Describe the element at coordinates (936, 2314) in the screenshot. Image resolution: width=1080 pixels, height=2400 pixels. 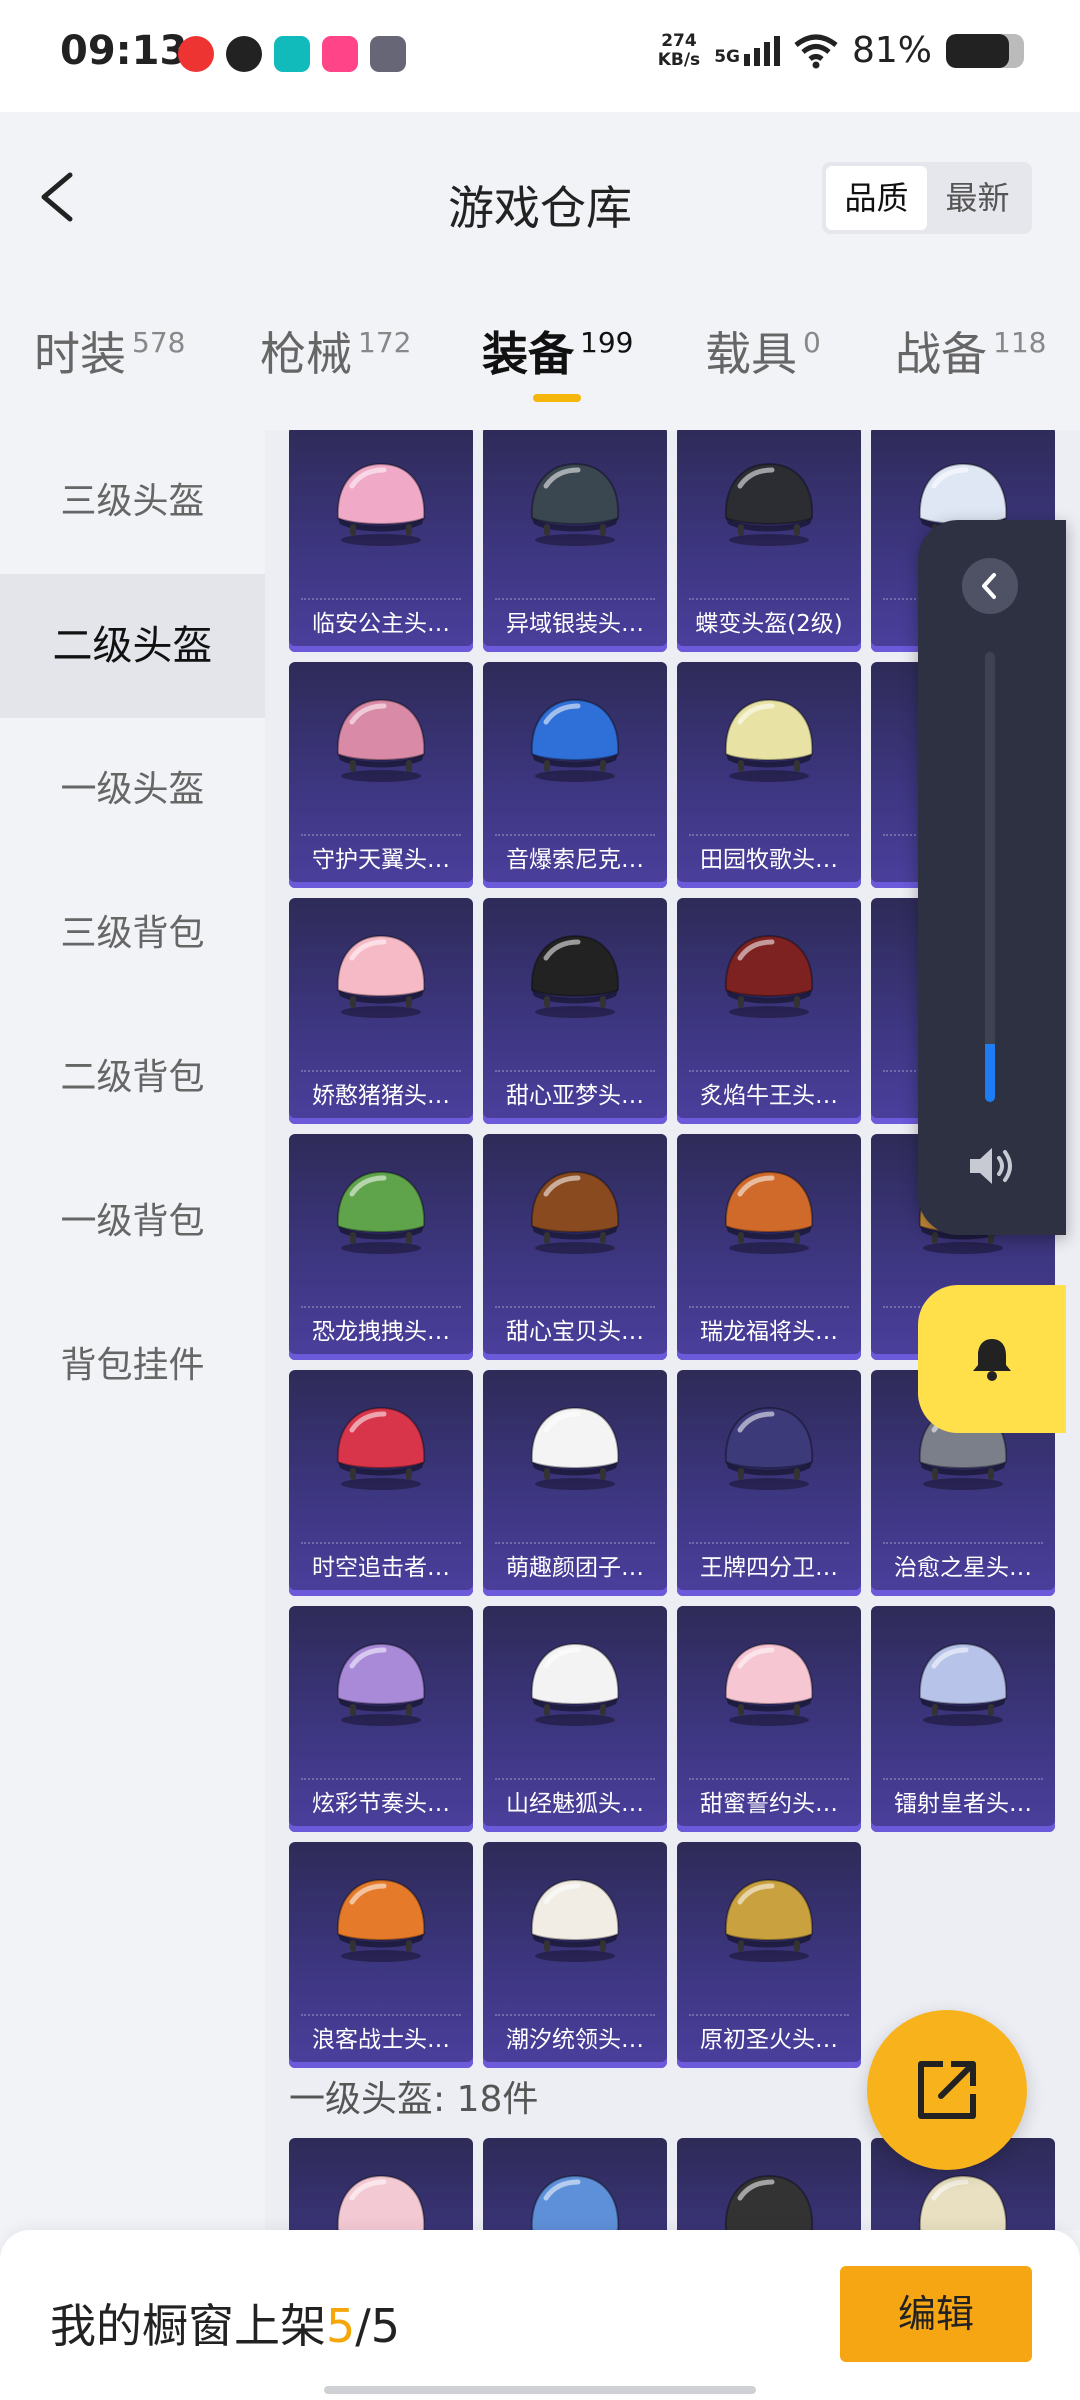
I see `edit-button: 编辑` at that location.